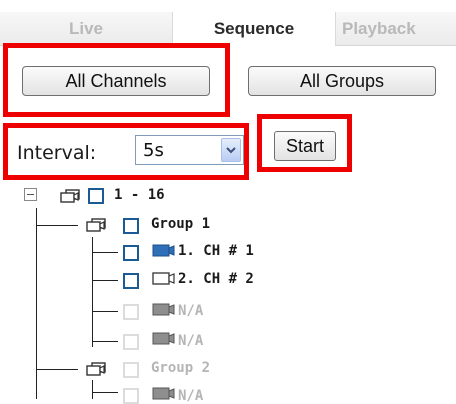 The image size is (456, 404). Describe the element at coordinates (216, 279) in the screenshot. I see `tree-label-ch2: 2. CH # 2` at that location.